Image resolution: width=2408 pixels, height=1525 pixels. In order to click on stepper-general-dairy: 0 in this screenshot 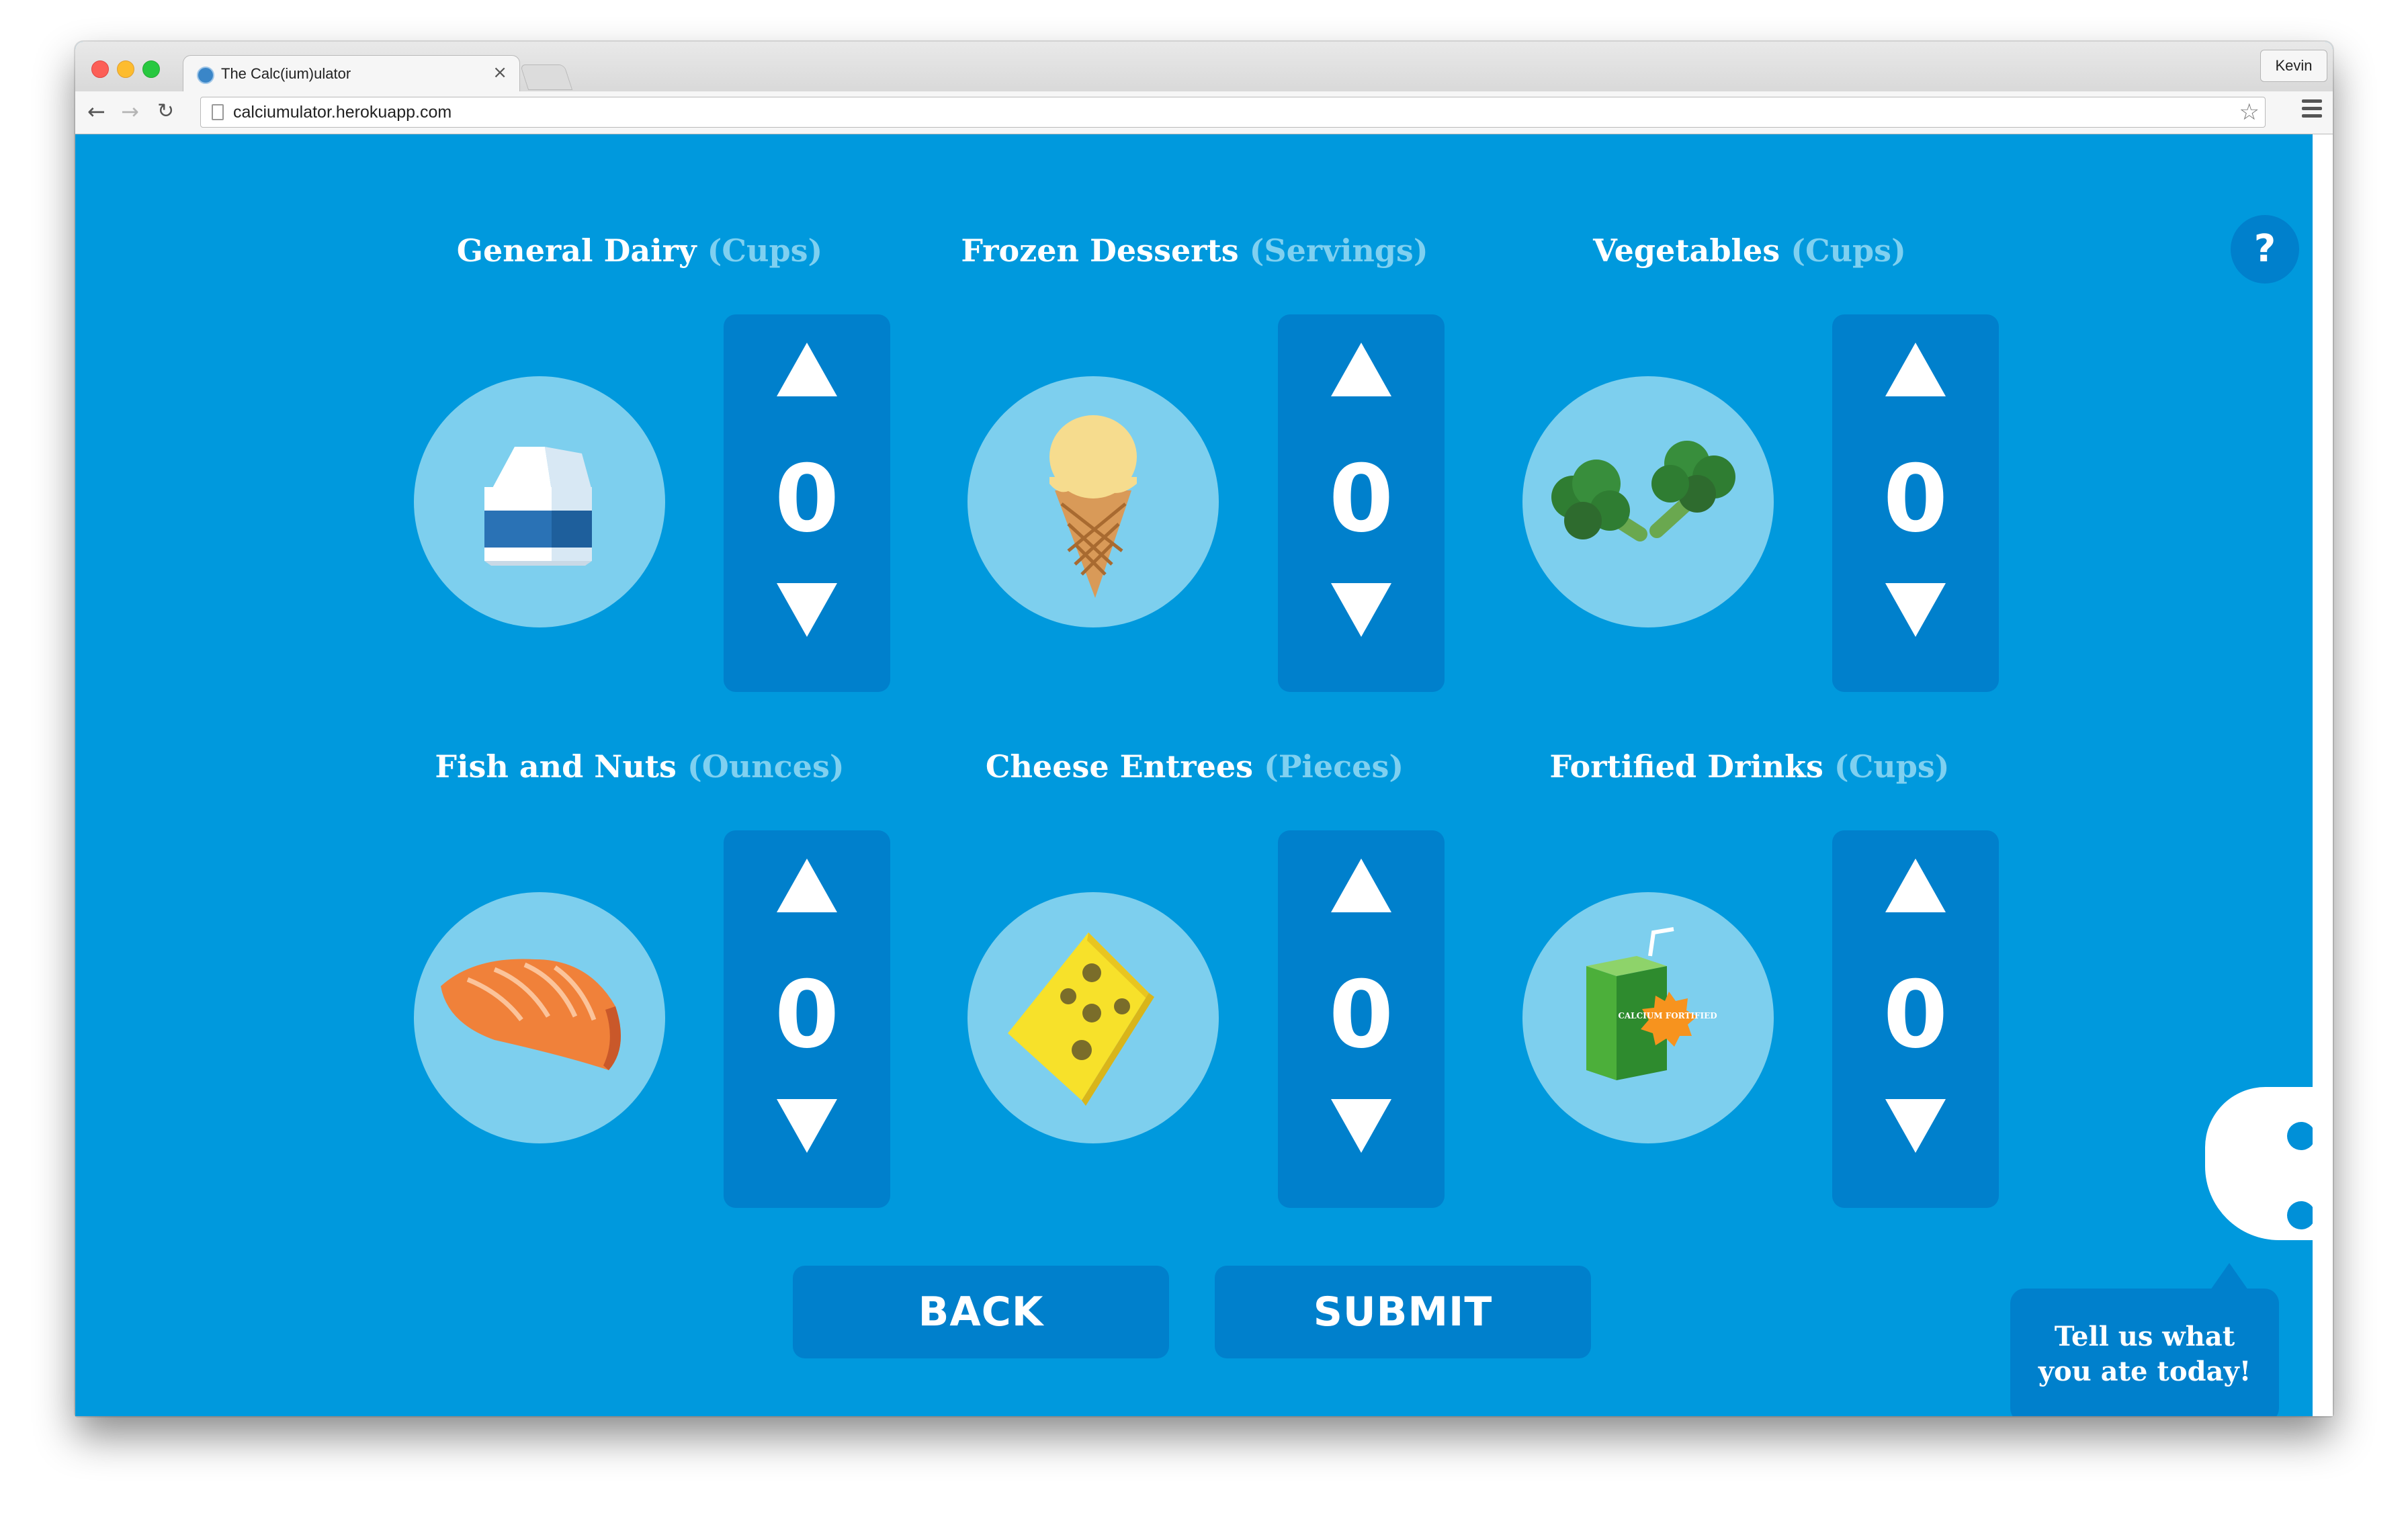, I will do `click(807, 503)`.